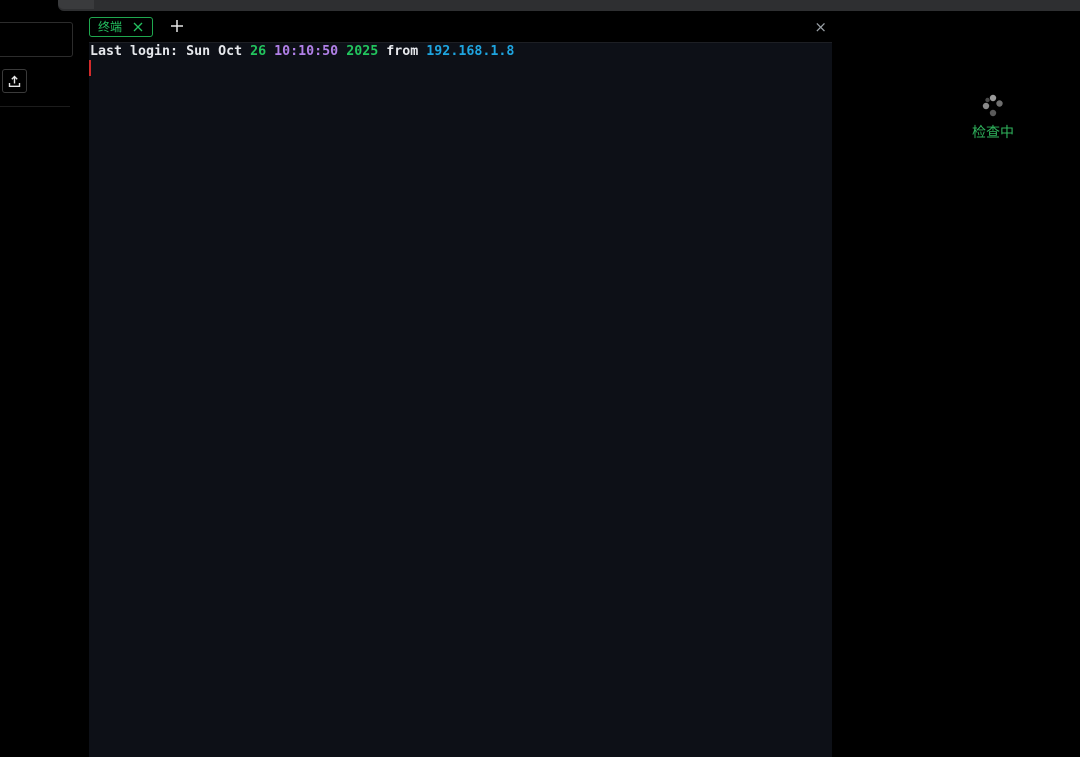 Image resolution: width=1080 pixels, height=757 pixels. What do you see at coordinates (138, 27) in the screenshot?
I see `close-icon` at bounding box center [138, 27].